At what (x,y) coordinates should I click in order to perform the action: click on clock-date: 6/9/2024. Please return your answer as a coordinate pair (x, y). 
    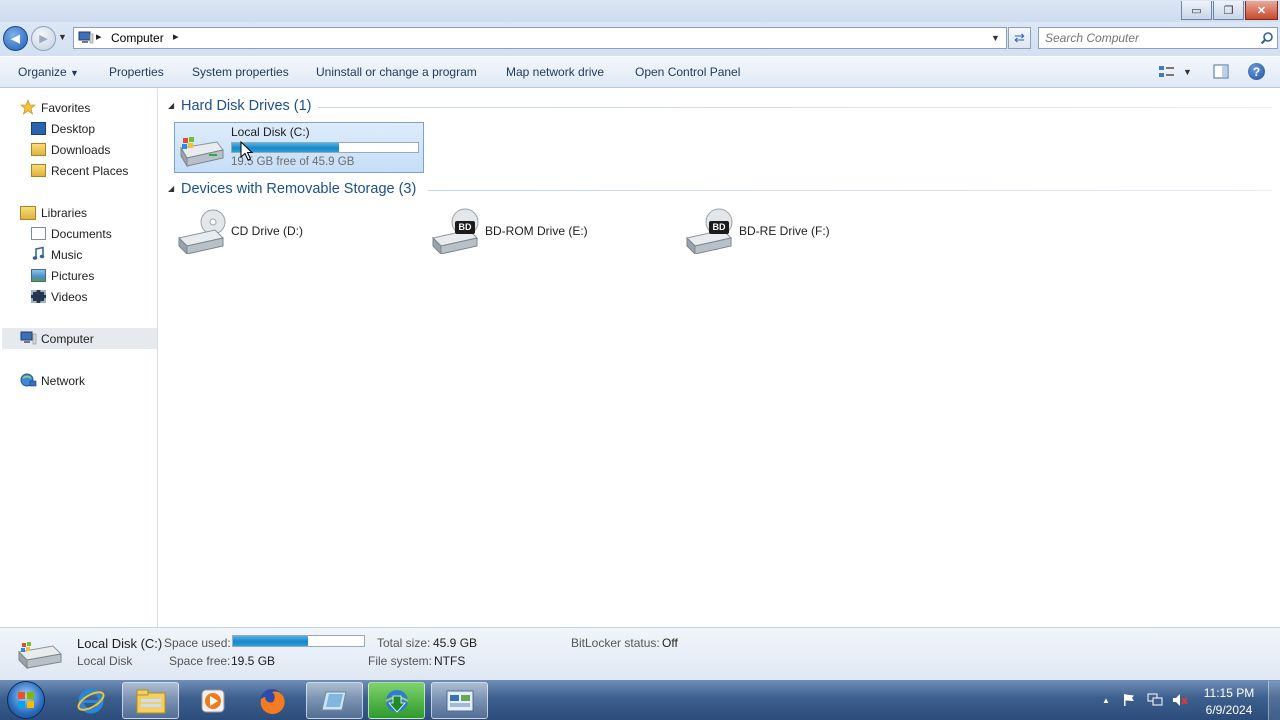
    Looking at the image, I should click on (1229, 710).